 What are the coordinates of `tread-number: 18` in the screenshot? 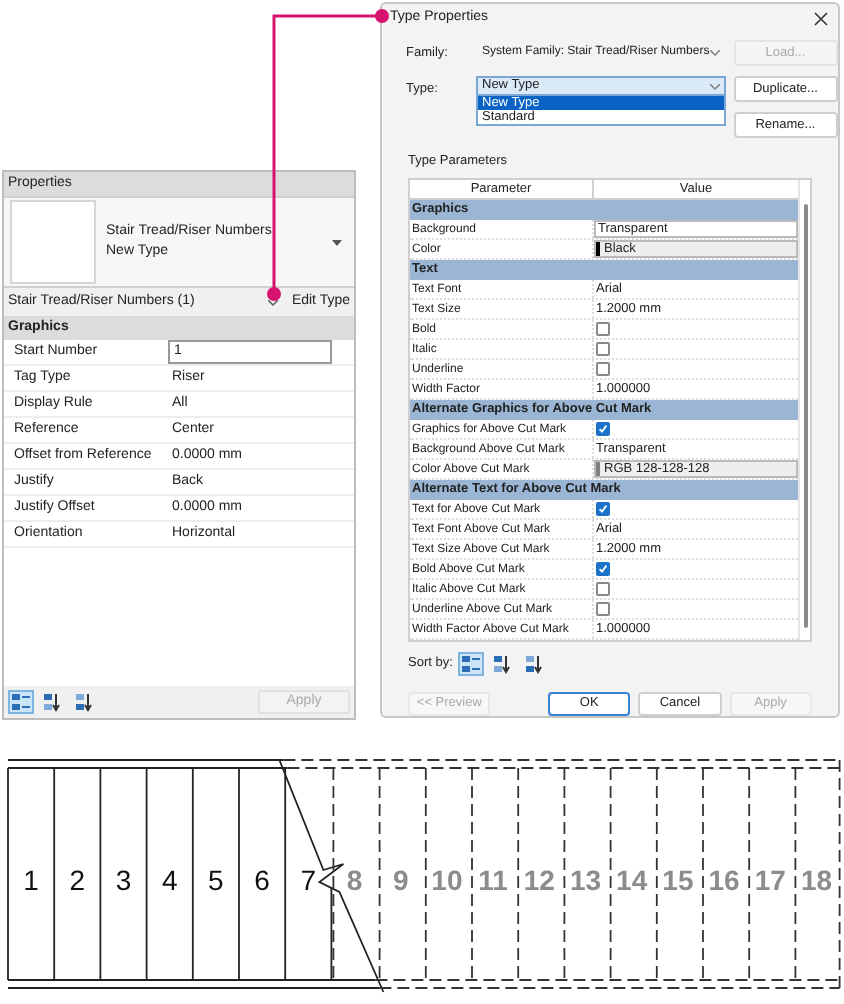 It's located at (816, 880).